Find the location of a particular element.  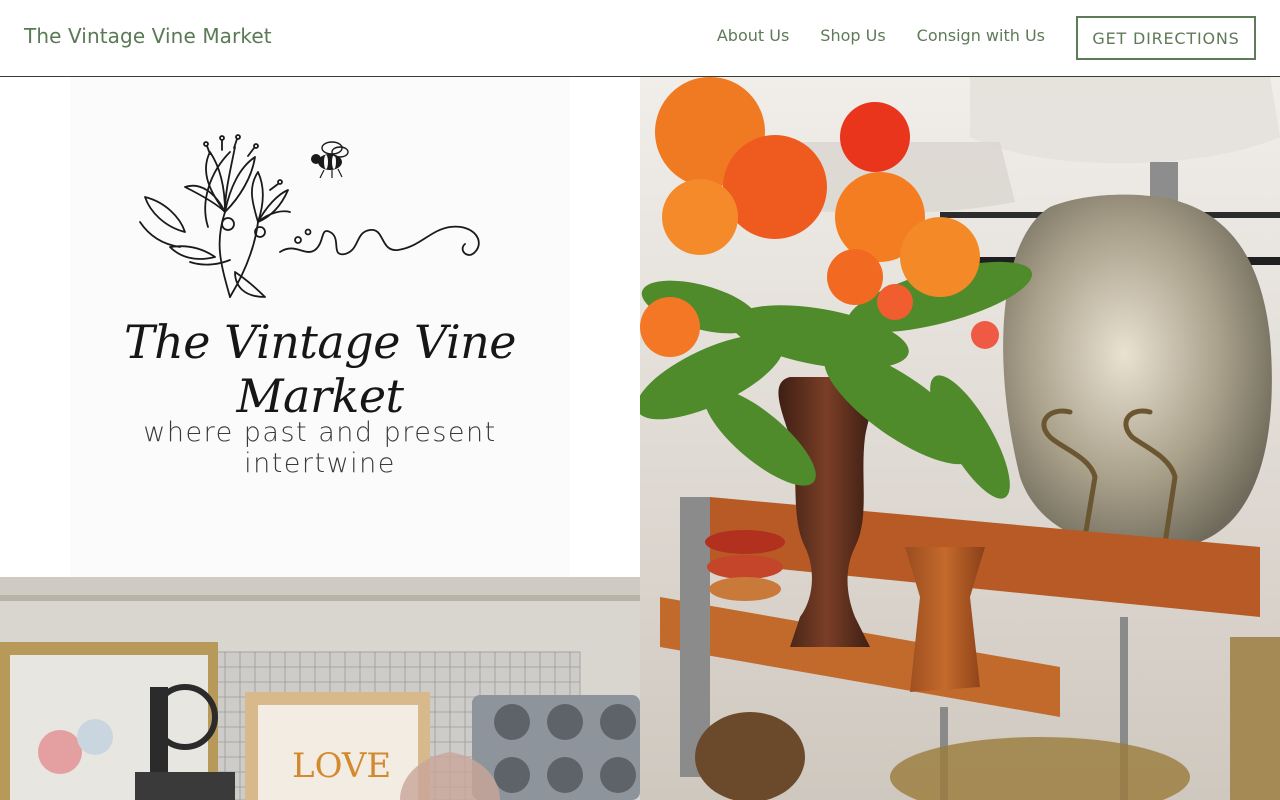

nav-item-about-us: About Us is located at coordinates (753, 35).